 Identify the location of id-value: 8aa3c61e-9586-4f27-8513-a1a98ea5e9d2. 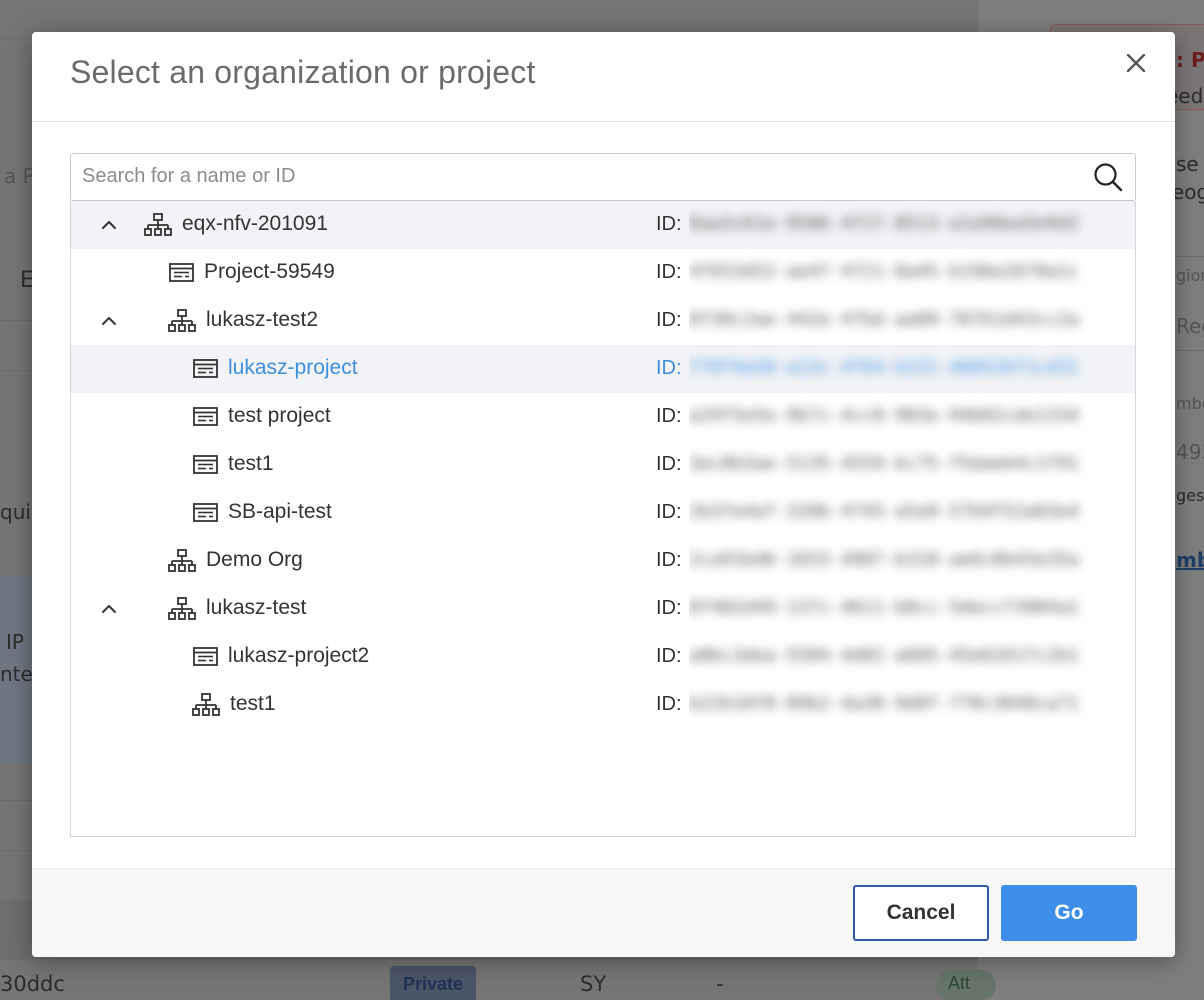
(884, 223).